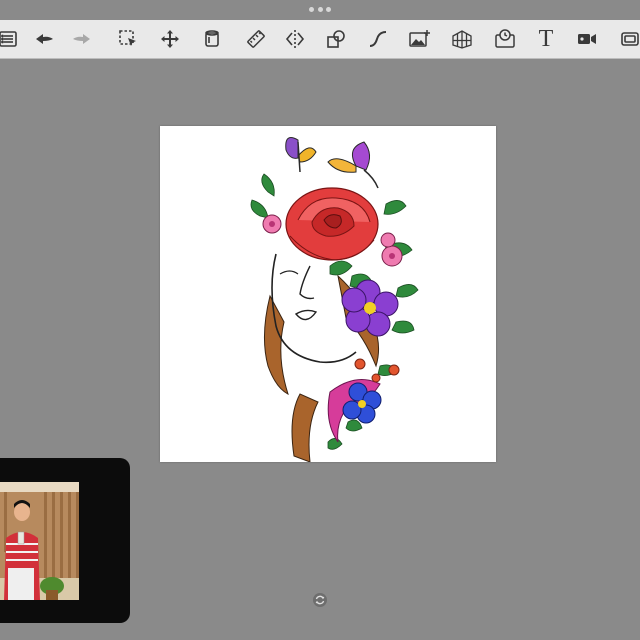 This screenshot has height=640, width=640. I want to click on redo-icon, so click(82, 39).